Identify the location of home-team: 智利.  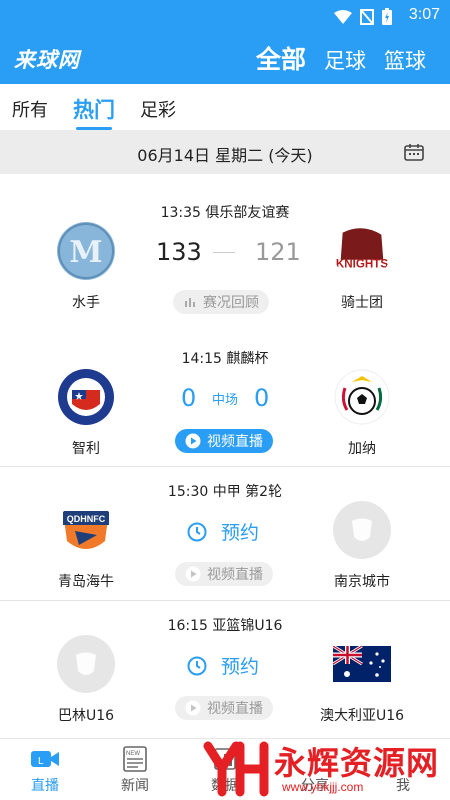
(86, 413).